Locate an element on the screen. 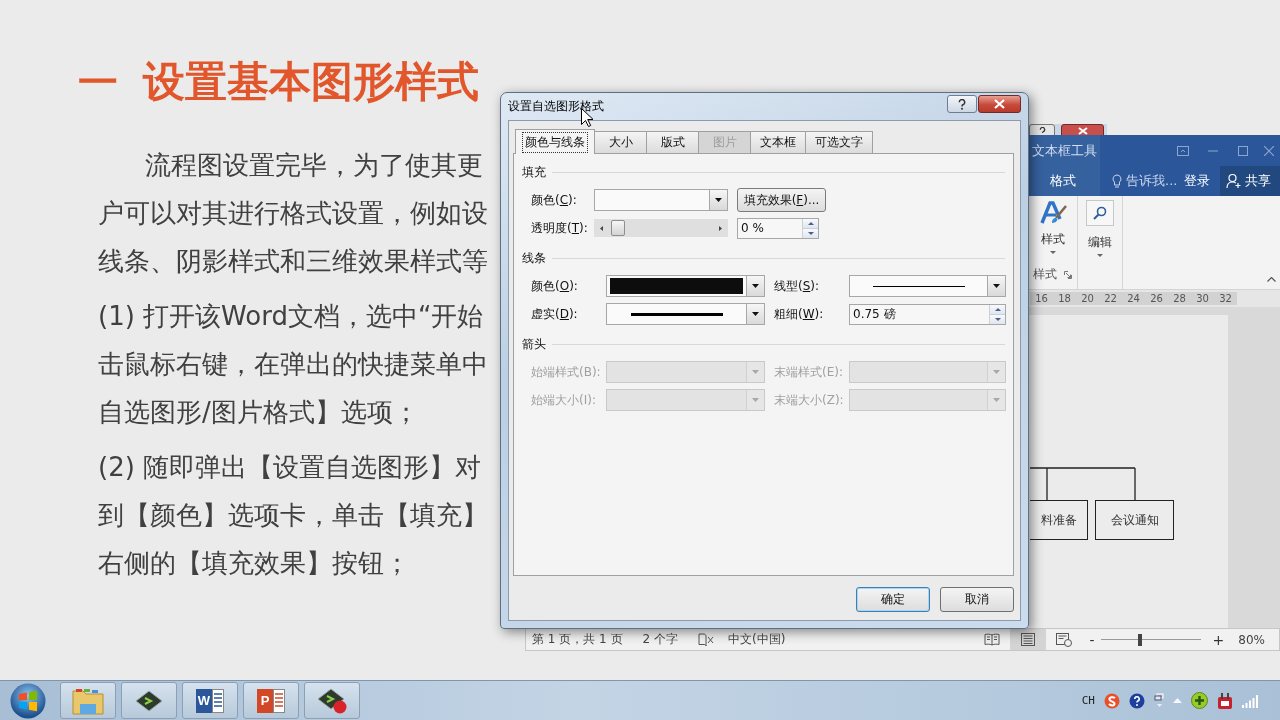 This screenshot has height=720, width=1280. paragraph-line: 自选图形/图片格式】选项； is located at coordinates (258, 412).